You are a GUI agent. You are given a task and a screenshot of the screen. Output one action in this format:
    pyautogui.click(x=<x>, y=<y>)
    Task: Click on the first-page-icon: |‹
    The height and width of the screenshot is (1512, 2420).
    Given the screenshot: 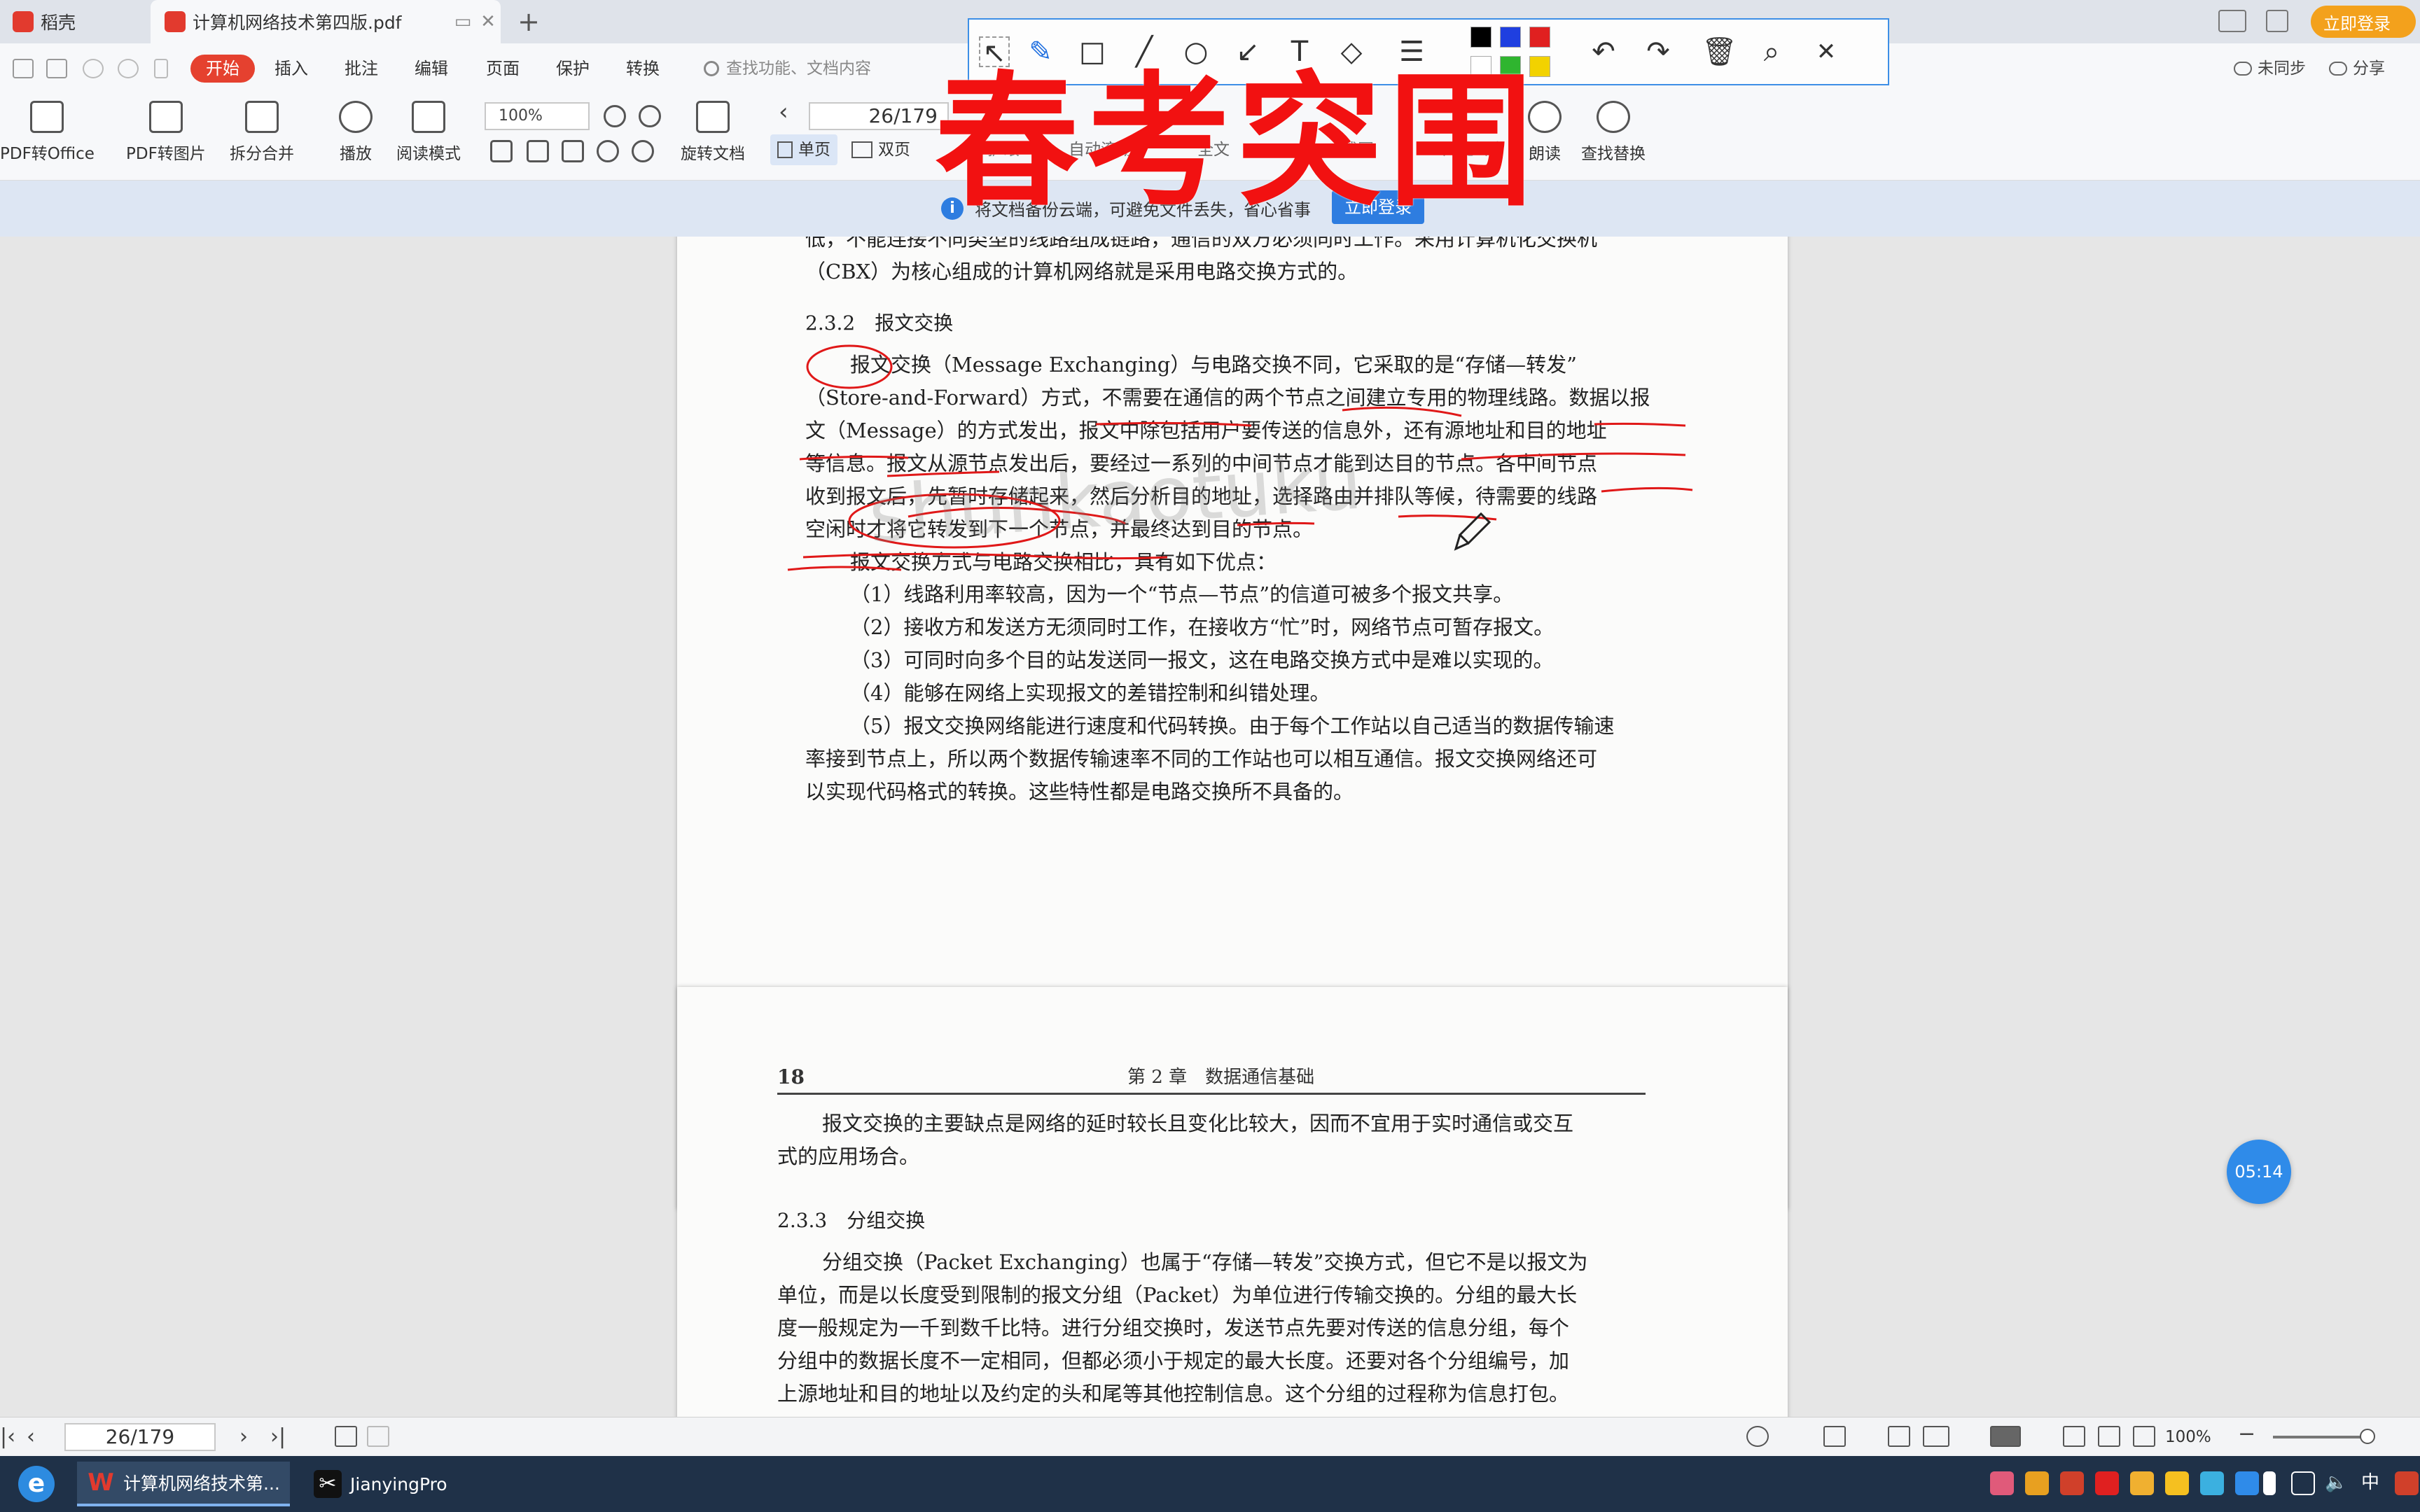 What is the action you would take?
    pyautogui.click(x=7, y=1437)
    